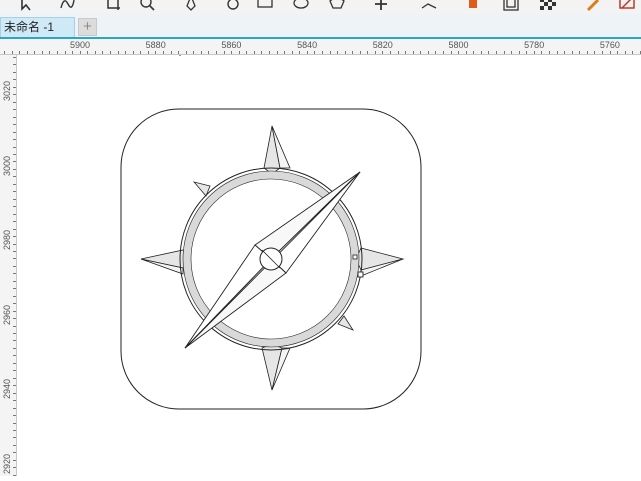 The width and height of the screenshot is (641, 481). What do you see at coordinates (8, 265) in the screenshot?
I see `vertical-ruler: 3020 3000 2980 2960 2940 2920` at bounding box center [8, 265].